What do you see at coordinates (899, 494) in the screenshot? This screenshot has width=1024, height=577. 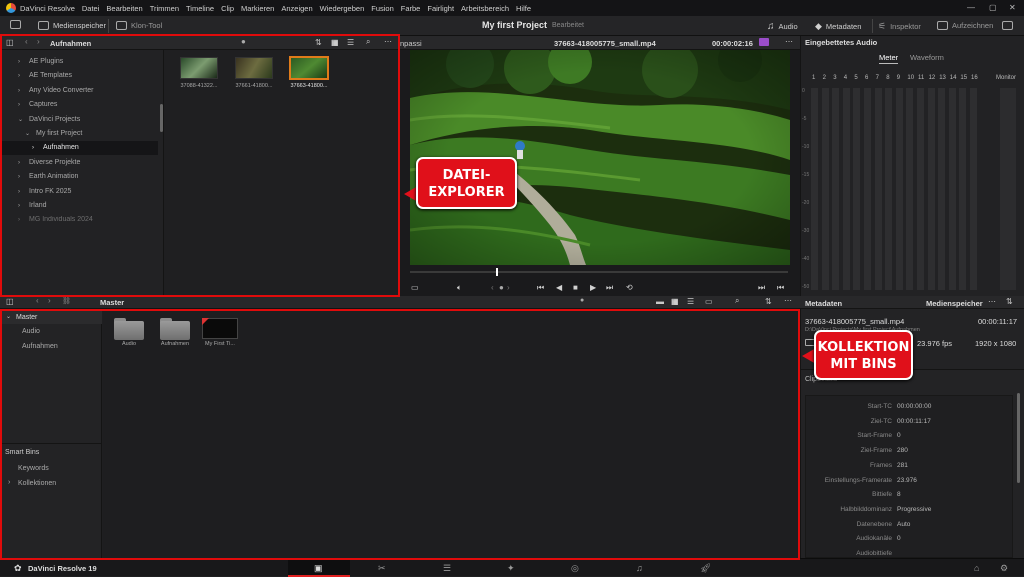 I see `metadata-value: 8` at bounding box center [899, 494].